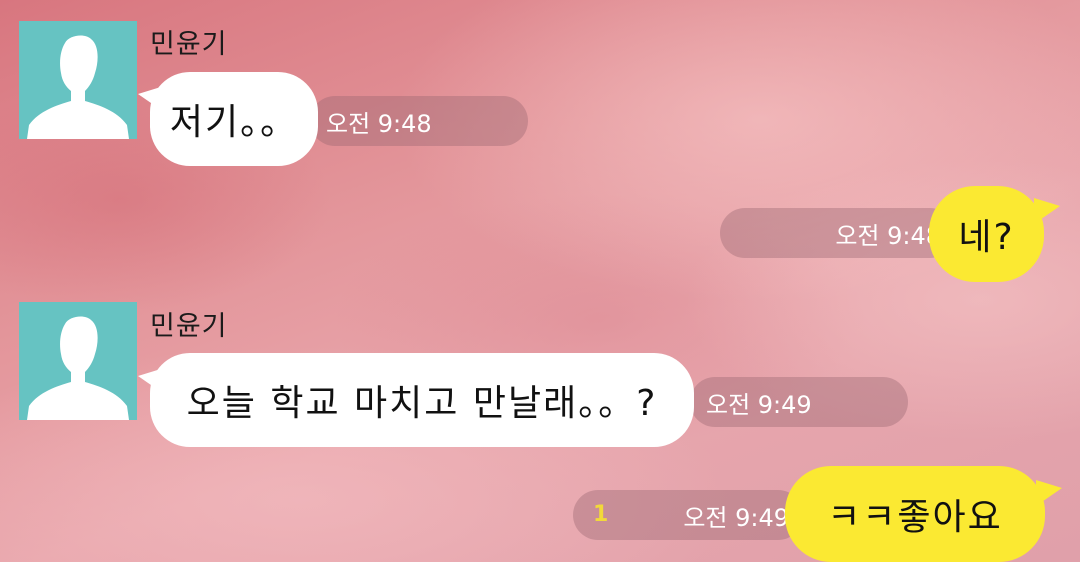 The image size is (1080, 562). Describe the element at coordinates (986, 234) in the screenshot. I see `message-bubble: 네?` at that location.